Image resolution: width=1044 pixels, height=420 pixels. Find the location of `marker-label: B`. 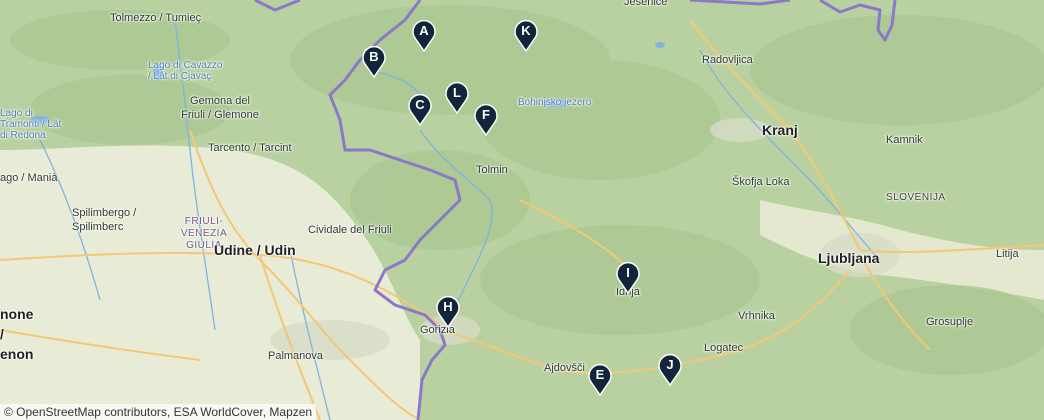

marker-label: B is located at coordinates (374, 56).